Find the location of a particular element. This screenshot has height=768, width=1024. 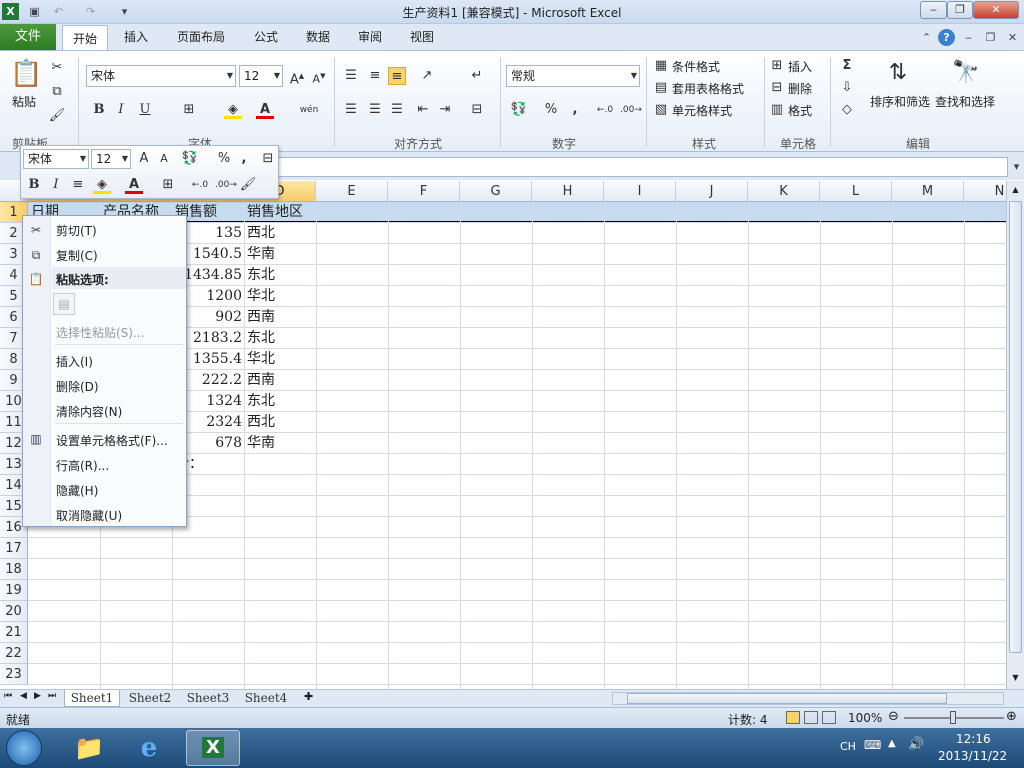

align-left-icon: ☰ is located at coordinates (351, 110).